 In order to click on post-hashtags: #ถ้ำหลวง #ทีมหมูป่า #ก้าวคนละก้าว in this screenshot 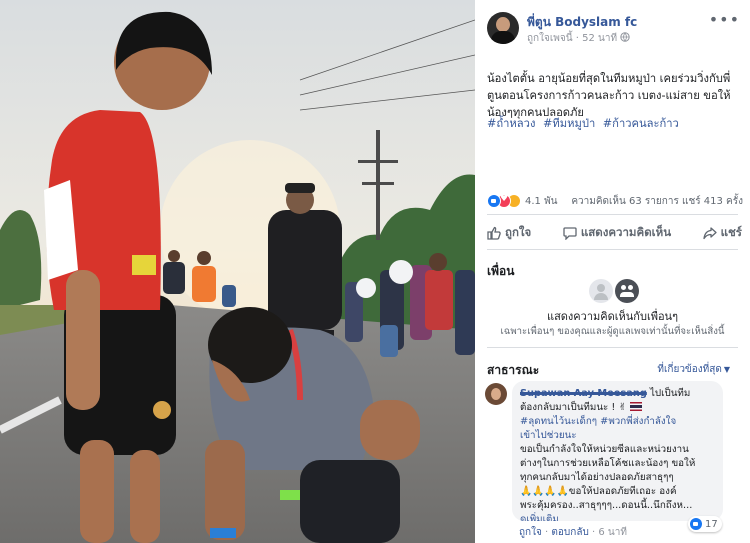, I will do `click(585, 123)`.